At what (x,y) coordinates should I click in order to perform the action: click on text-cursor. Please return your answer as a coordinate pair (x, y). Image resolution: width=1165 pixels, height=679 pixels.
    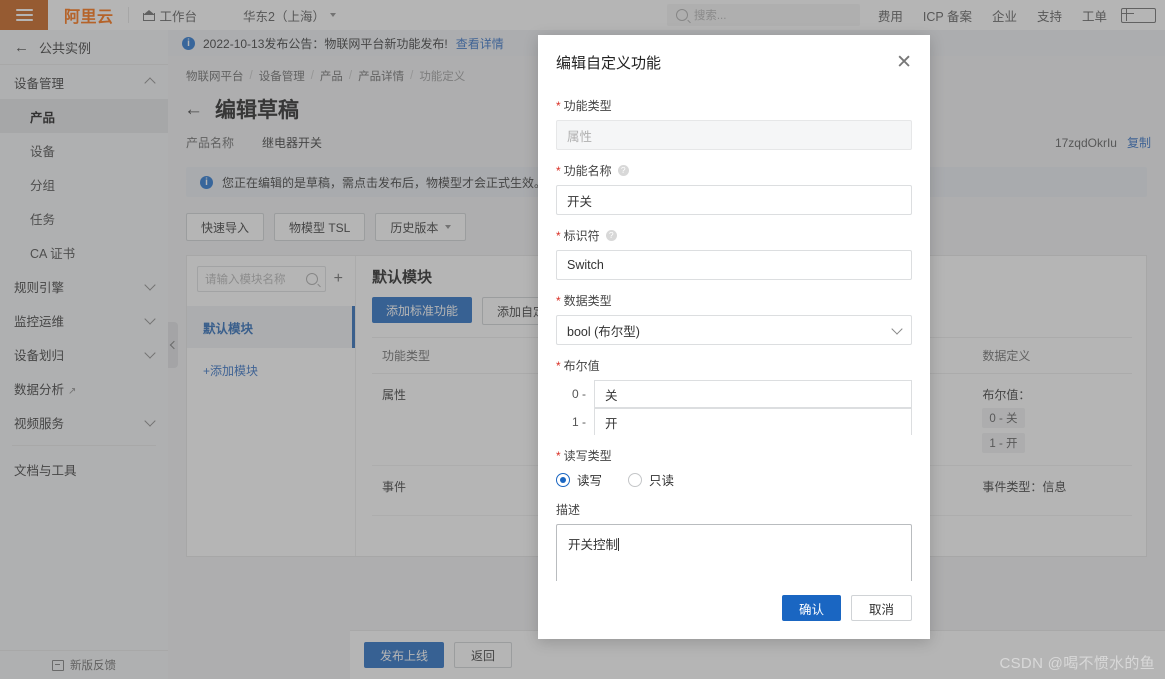
    Looking at the image, I should click on (619, 544).